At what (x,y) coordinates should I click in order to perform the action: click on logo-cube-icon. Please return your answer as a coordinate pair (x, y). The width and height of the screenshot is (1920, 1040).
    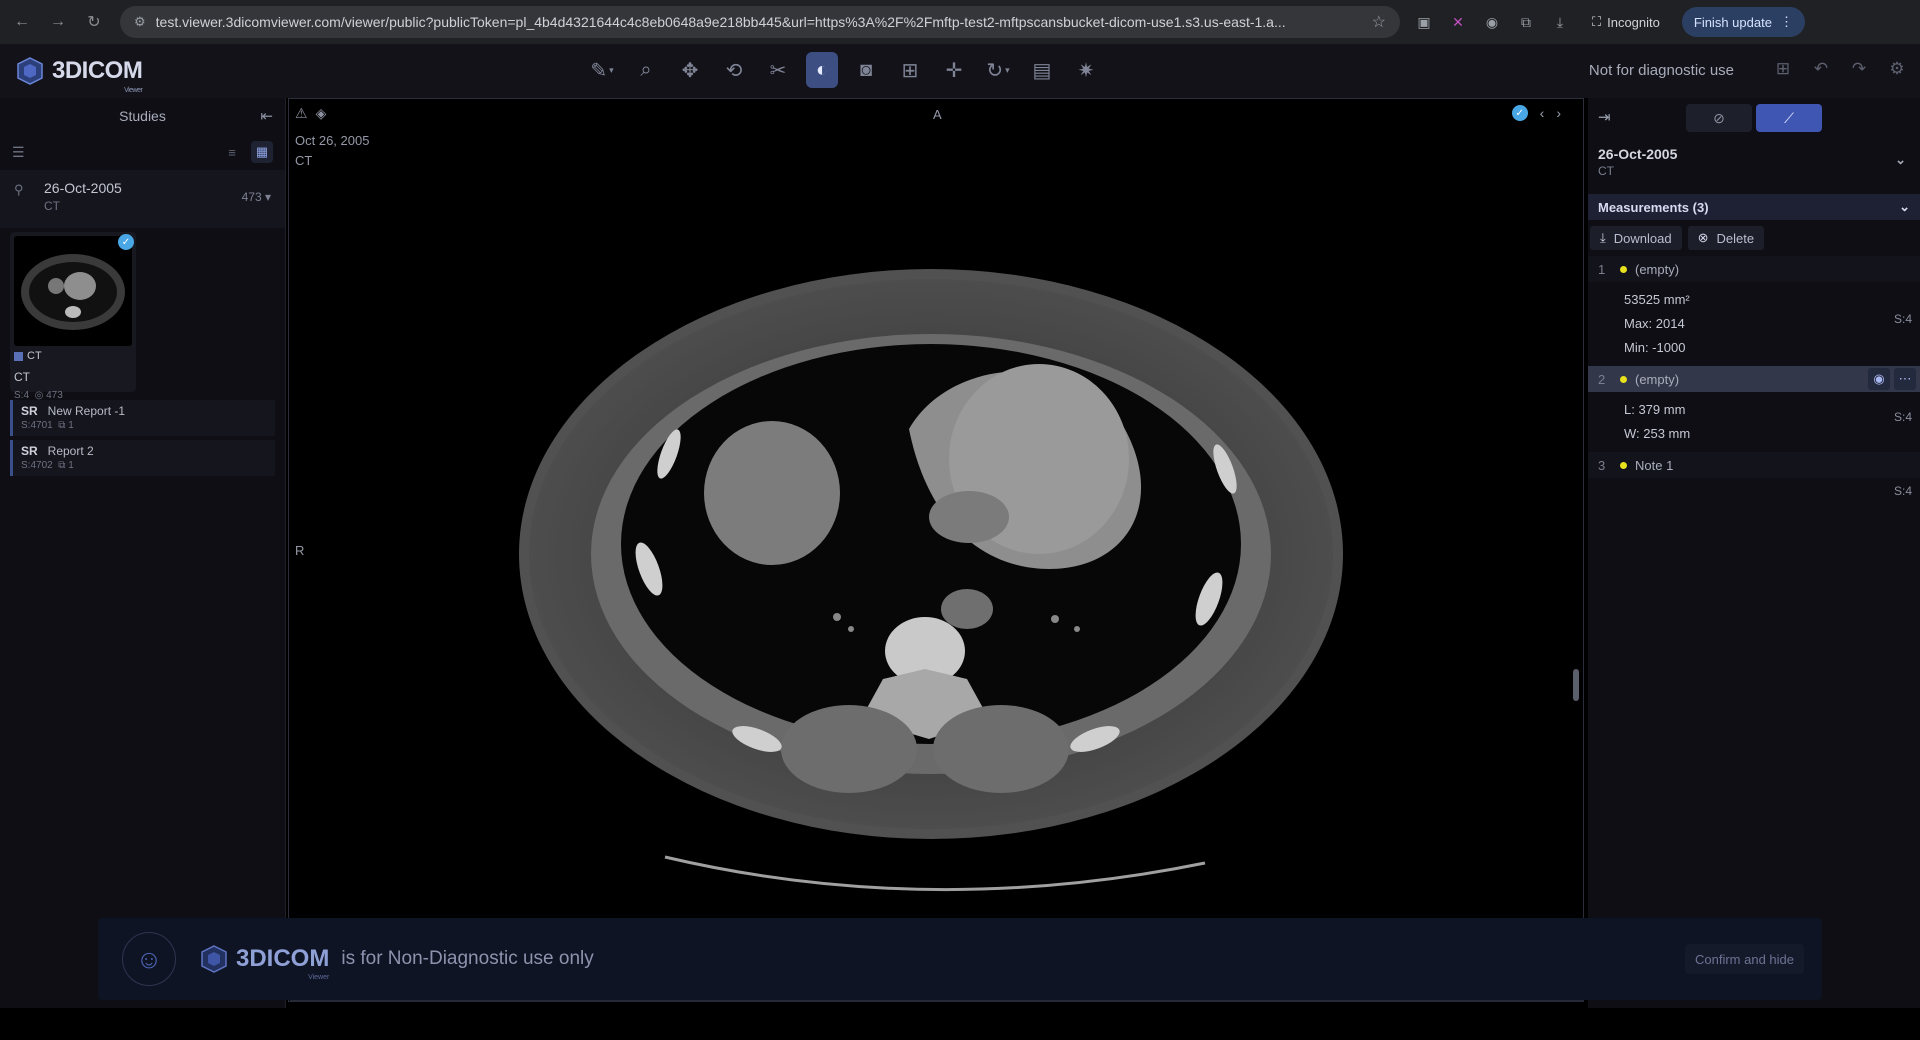
    Looking at the image, I should click on (214, 959).